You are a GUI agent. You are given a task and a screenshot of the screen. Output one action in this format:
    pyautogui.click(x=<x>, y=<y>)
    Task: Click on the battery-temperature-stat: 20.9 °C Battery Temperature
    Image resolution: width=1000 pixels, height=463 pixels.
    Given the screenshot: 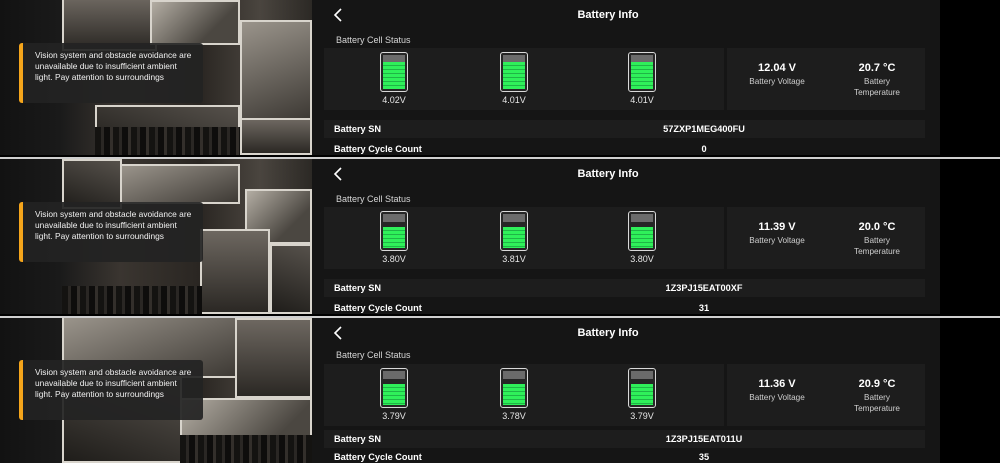 What is the action you would take?
    pyautogui.click(x=877, y=396)
    